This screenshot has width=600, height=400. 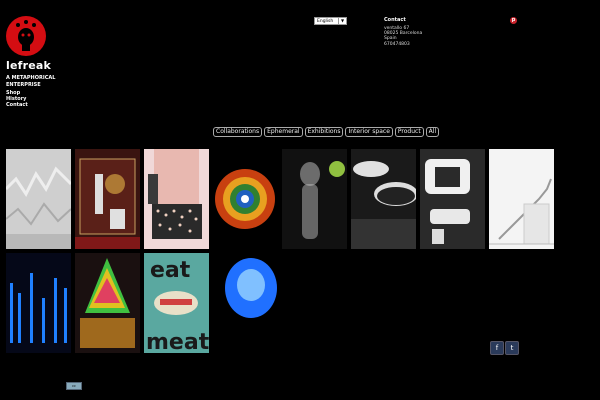 I want to click on staircase-image, so click(x=521, y=199).